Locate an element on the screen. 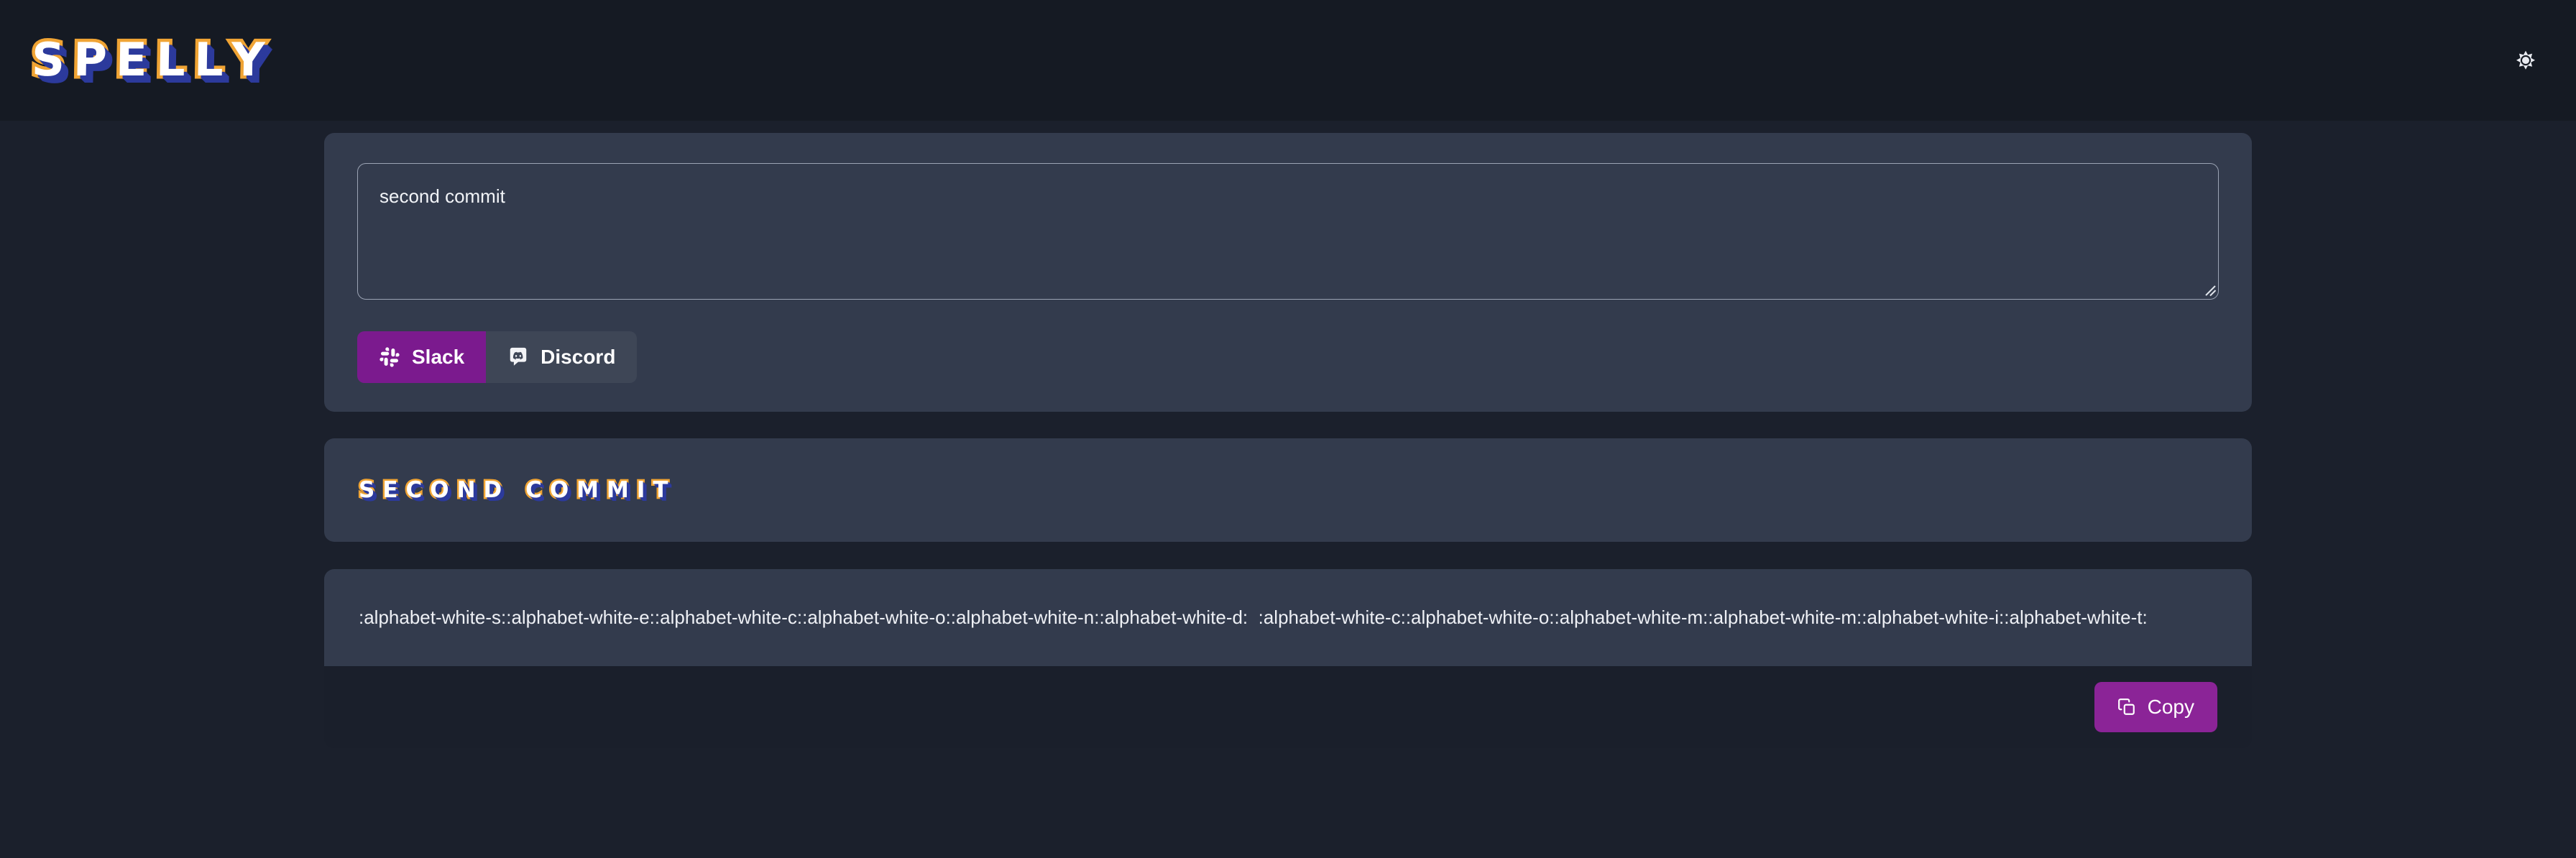 The height and width of the screenshot is (858, 2576). output-footer: Copy is located at coordinates (1288, 707).